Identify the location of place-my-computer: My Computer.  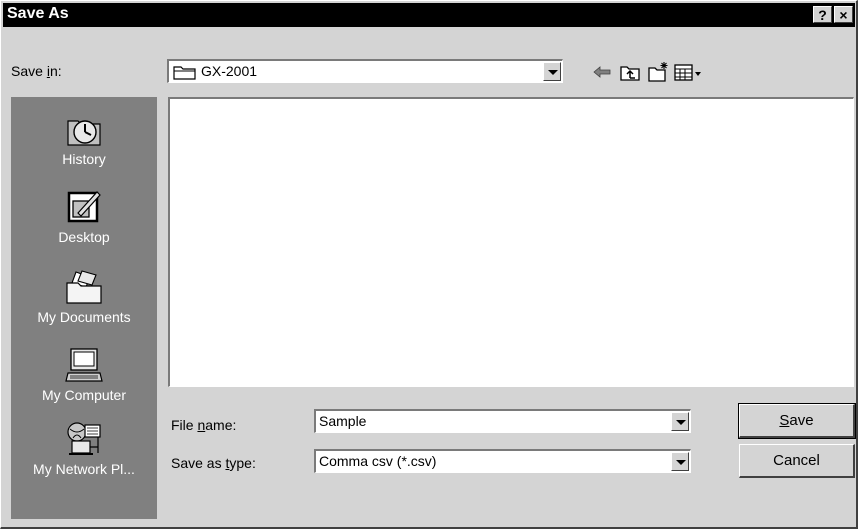
(84, 375).